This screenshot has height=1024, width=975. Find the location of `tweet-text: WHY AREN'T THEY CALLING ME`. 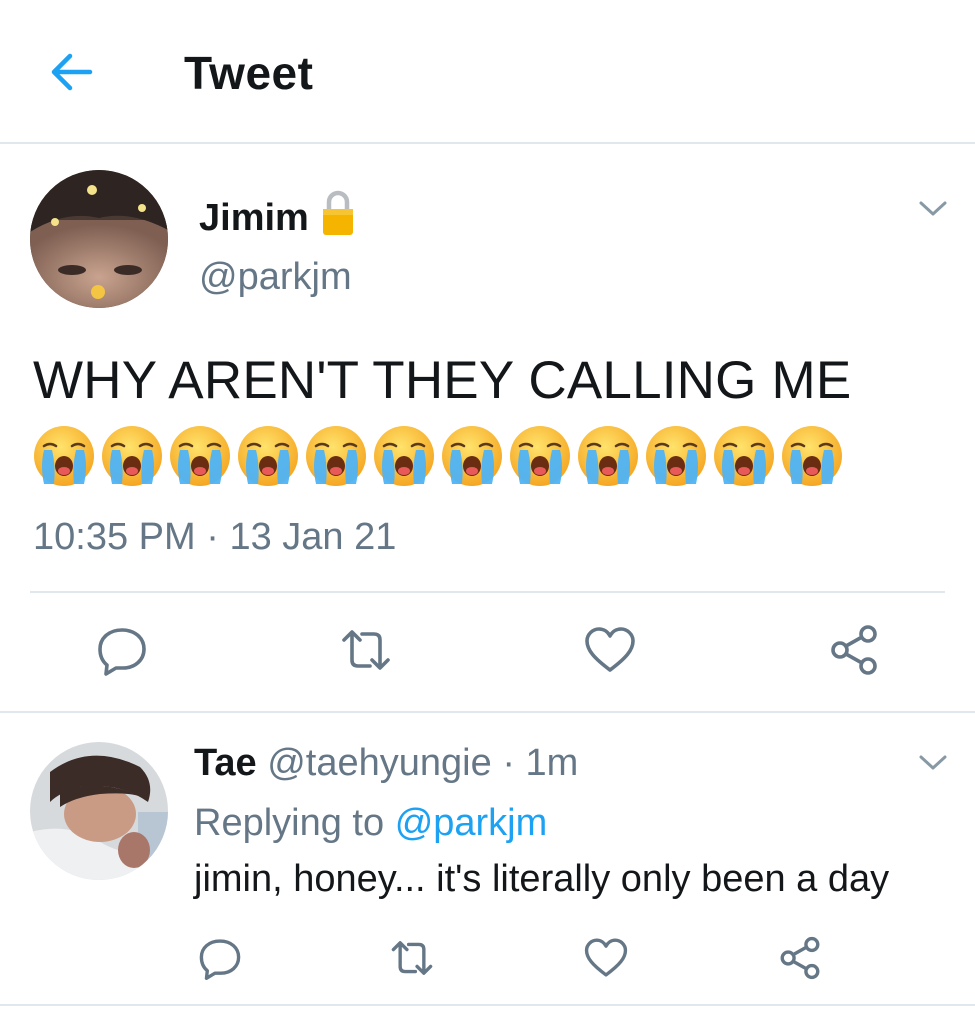

tweet-text: WHY AREN'T THEY CALLING ME is located at coordinates (442, 380).